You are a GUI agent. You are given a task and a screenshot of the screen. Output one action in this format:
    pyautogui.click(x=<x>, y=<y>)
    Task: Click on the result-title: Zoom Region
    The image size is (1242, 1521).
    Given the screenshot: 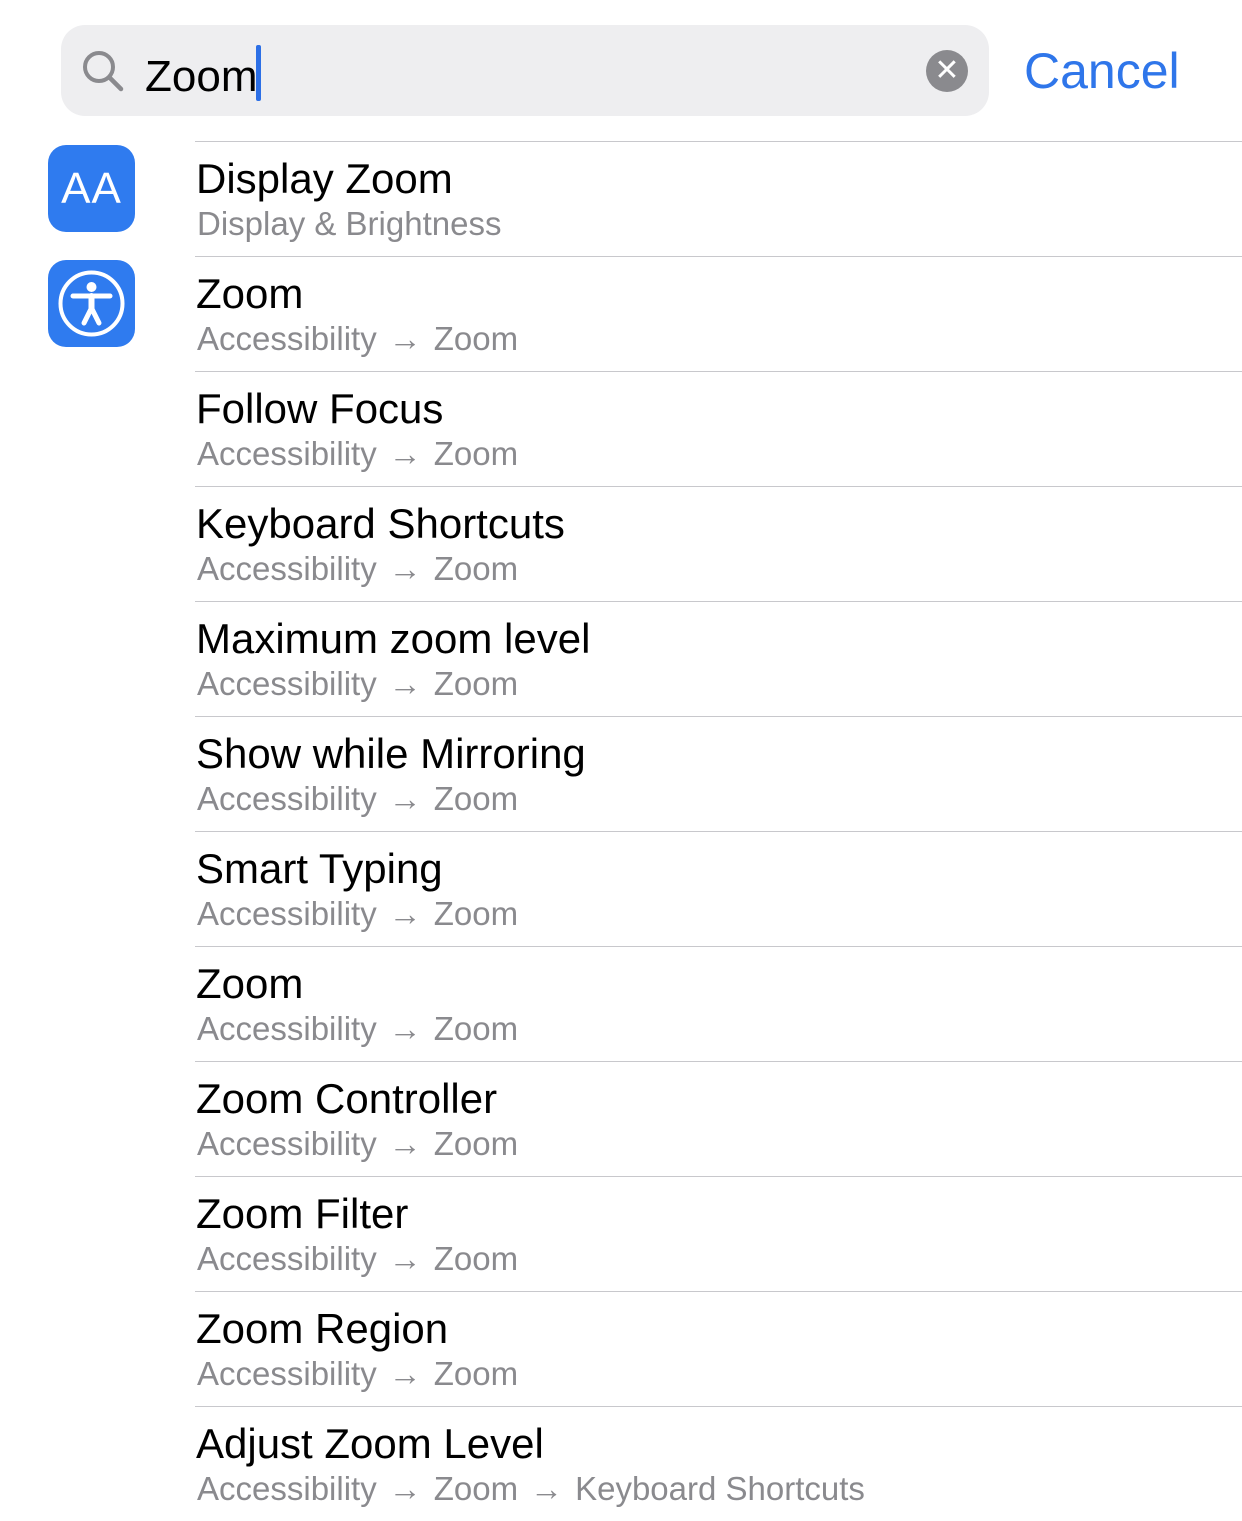 What is the action you would take?
    pyautogui.click(x=322, y=1328)
    